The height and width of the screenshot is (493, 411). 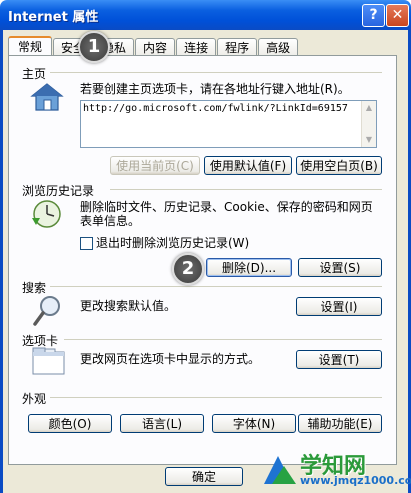 I want to click on ok-button: 确定, so click(x=204, y=476).